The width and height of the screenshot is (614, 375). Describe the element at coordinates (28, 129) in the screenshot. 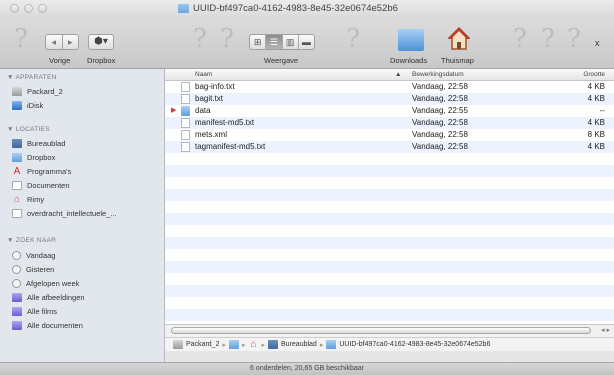

I see `sidebar-section-places: ▼ LOCATIES` at that location.